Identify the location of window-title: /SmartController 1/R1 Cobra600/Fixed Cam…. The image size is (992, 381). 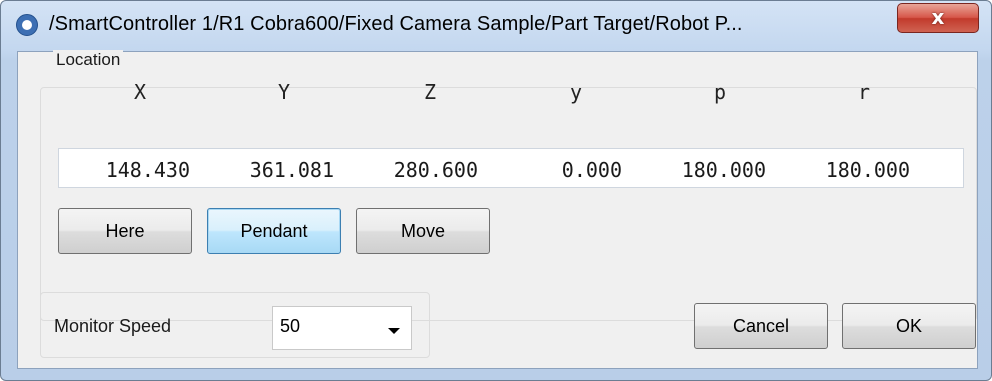
(396, 24).